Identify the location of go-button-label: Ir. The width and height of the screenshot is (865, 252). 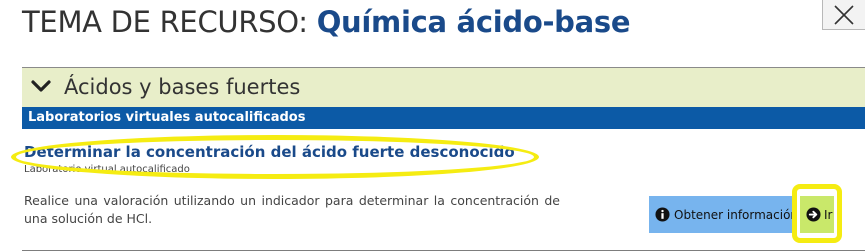
(828, 214).